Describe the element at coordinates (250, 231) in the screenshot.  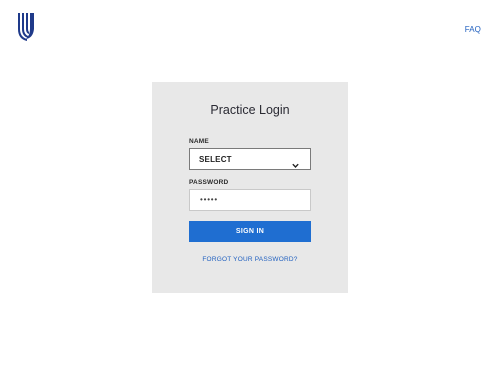
I see `sign-in-button: SIGN IN` at that location.